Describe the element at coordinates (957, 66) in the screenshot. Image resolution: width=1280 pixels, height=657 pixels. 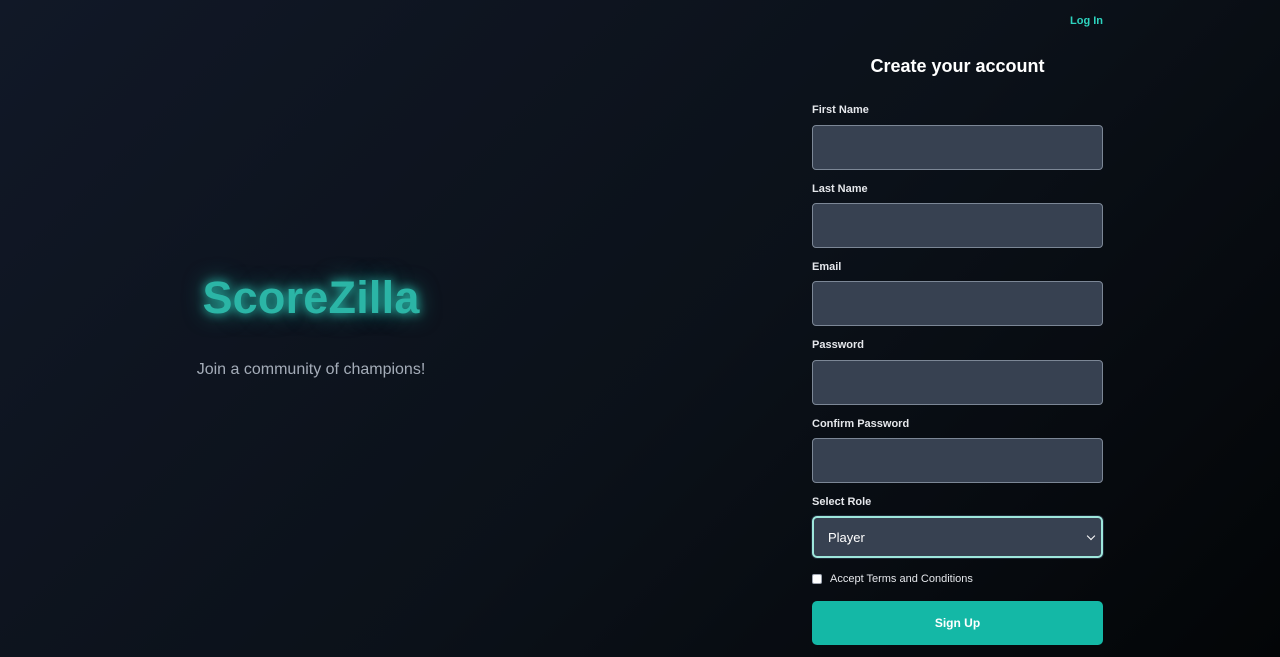
I see `form-title: Create your account` at that location.